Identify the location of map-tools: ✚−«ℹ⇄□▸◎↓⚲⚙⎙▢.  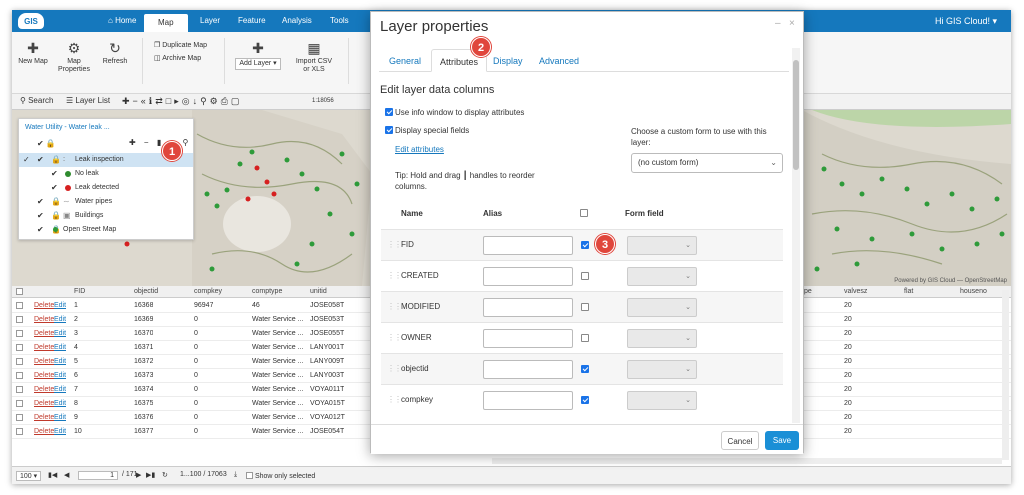
(182, 101).